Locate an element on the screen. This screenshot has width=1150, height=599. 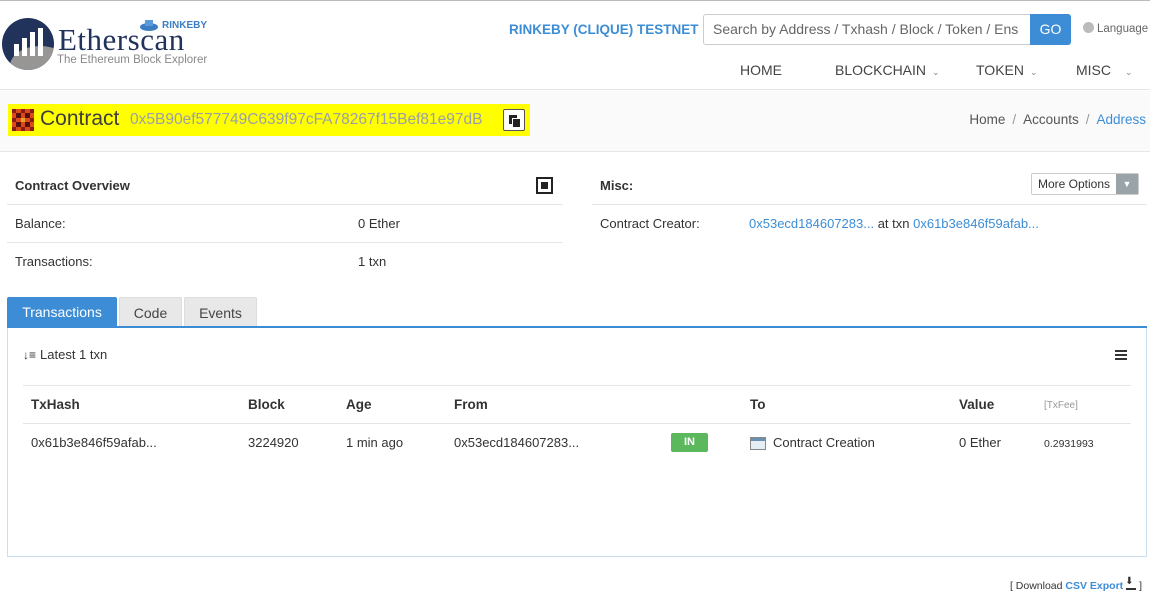
transactions-value: 1 txn is located at coordinates (372, 261).